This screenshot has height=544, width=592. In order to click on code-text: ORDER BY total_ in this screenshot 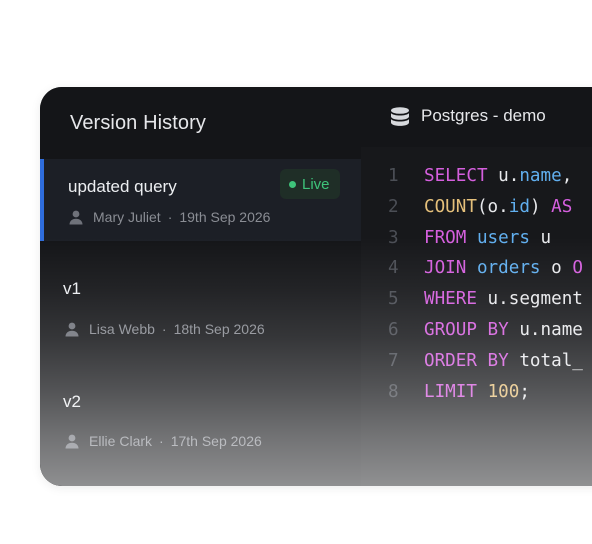, I will do `click(503, 361)`.